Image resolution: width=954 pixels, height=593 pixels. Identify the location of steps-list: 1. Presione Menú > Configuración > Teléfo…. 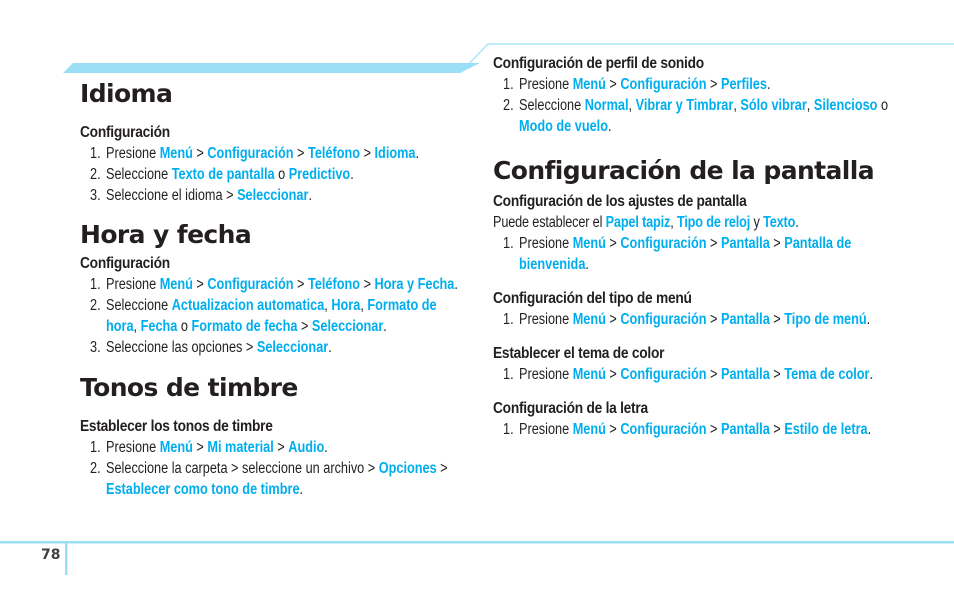
(275, 316).